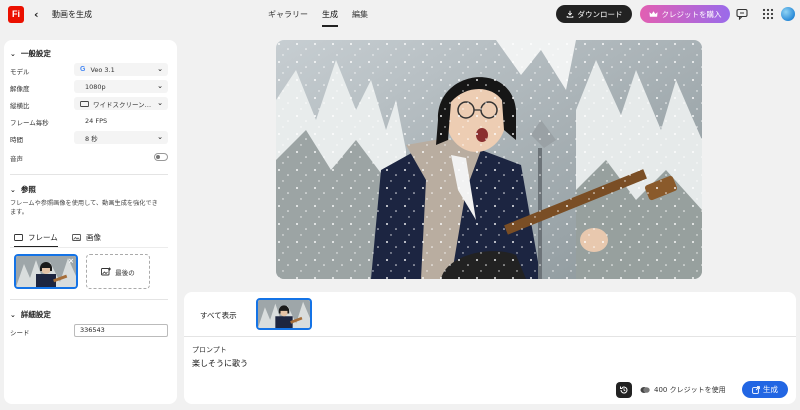  I want to click on crown-icon, so click(653, 14).